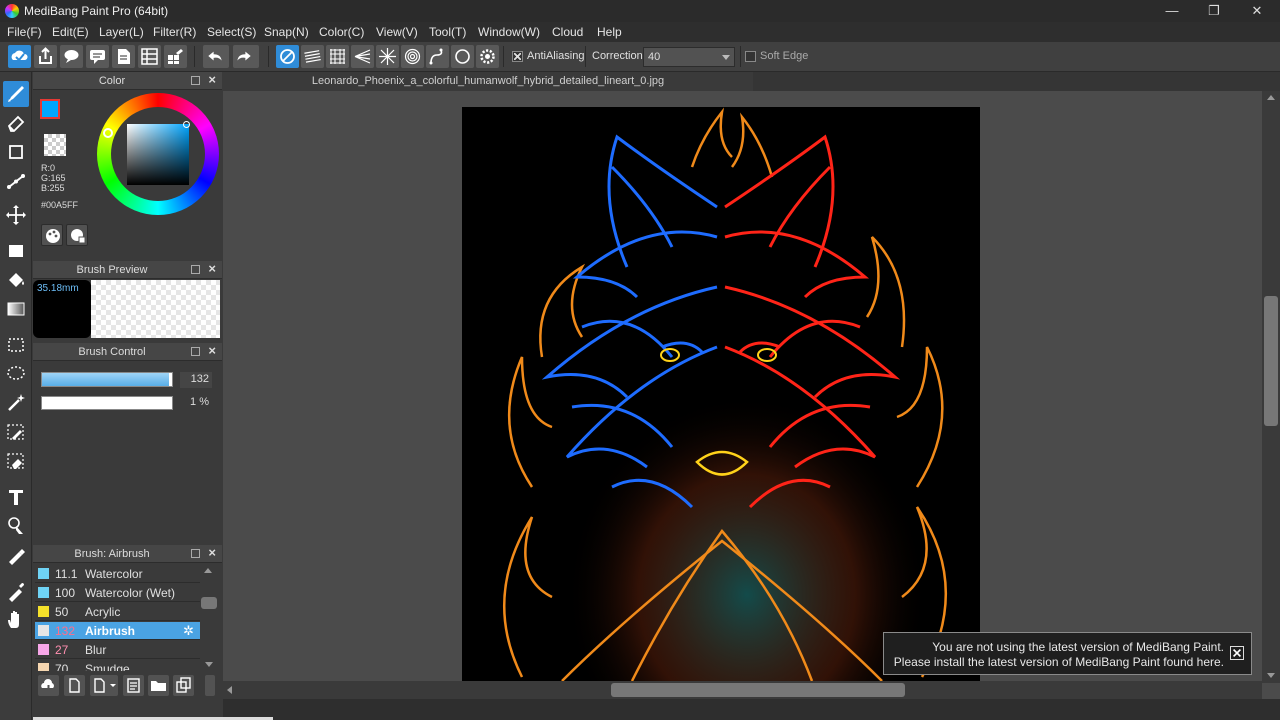  Describe the element at coordinates (287, 56) in the screenshot. I see `snap-off-icon` at that location.